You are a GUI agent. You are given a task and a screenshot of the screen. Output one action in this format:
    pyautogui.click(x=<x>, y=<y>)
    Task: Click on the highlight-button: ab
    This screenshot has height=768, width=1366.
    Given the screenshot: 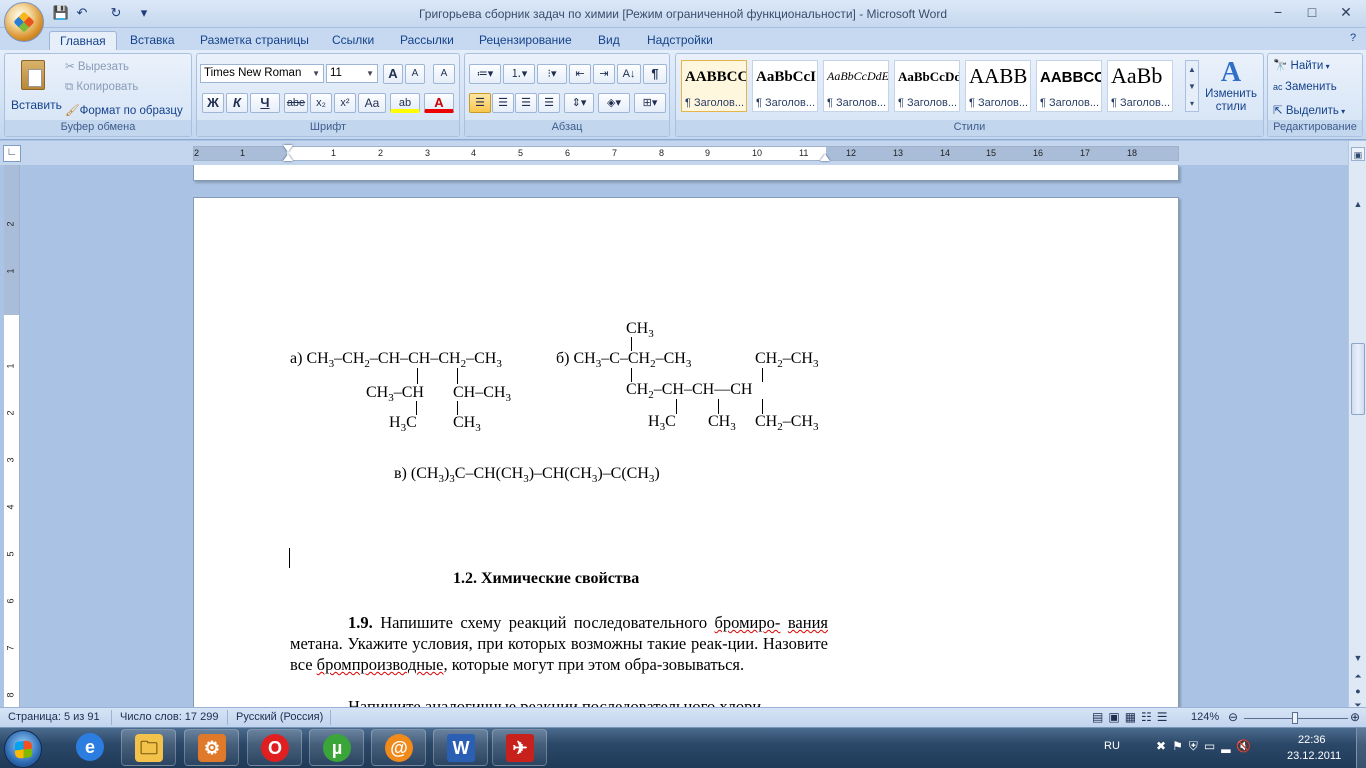 What is the action you would take?
    pyautogui.click(x=405, y=103)
    